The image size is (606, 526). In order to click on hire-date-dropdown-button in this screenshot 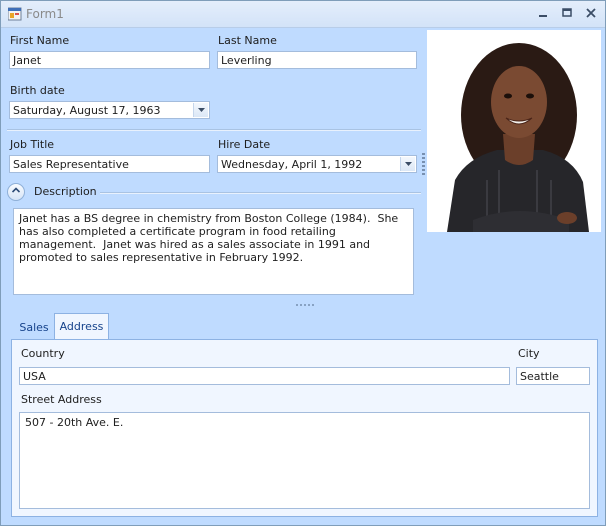, I will do `click(407, 164)`.